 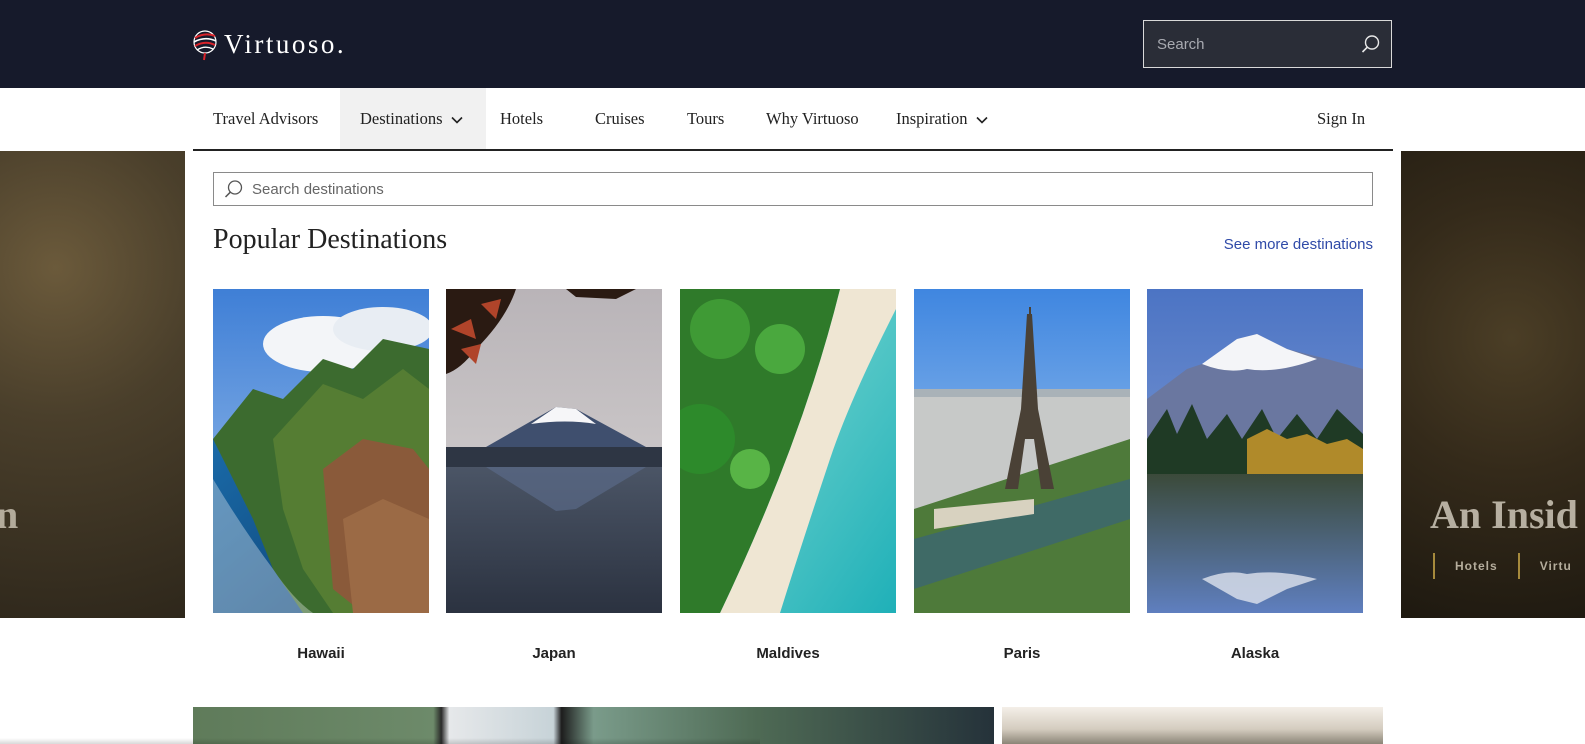 What do you see at coordinates (285, 43) in the screenshot?
I see `logo-wordmark: Virtuoso.` at bounding box center [285, 43].